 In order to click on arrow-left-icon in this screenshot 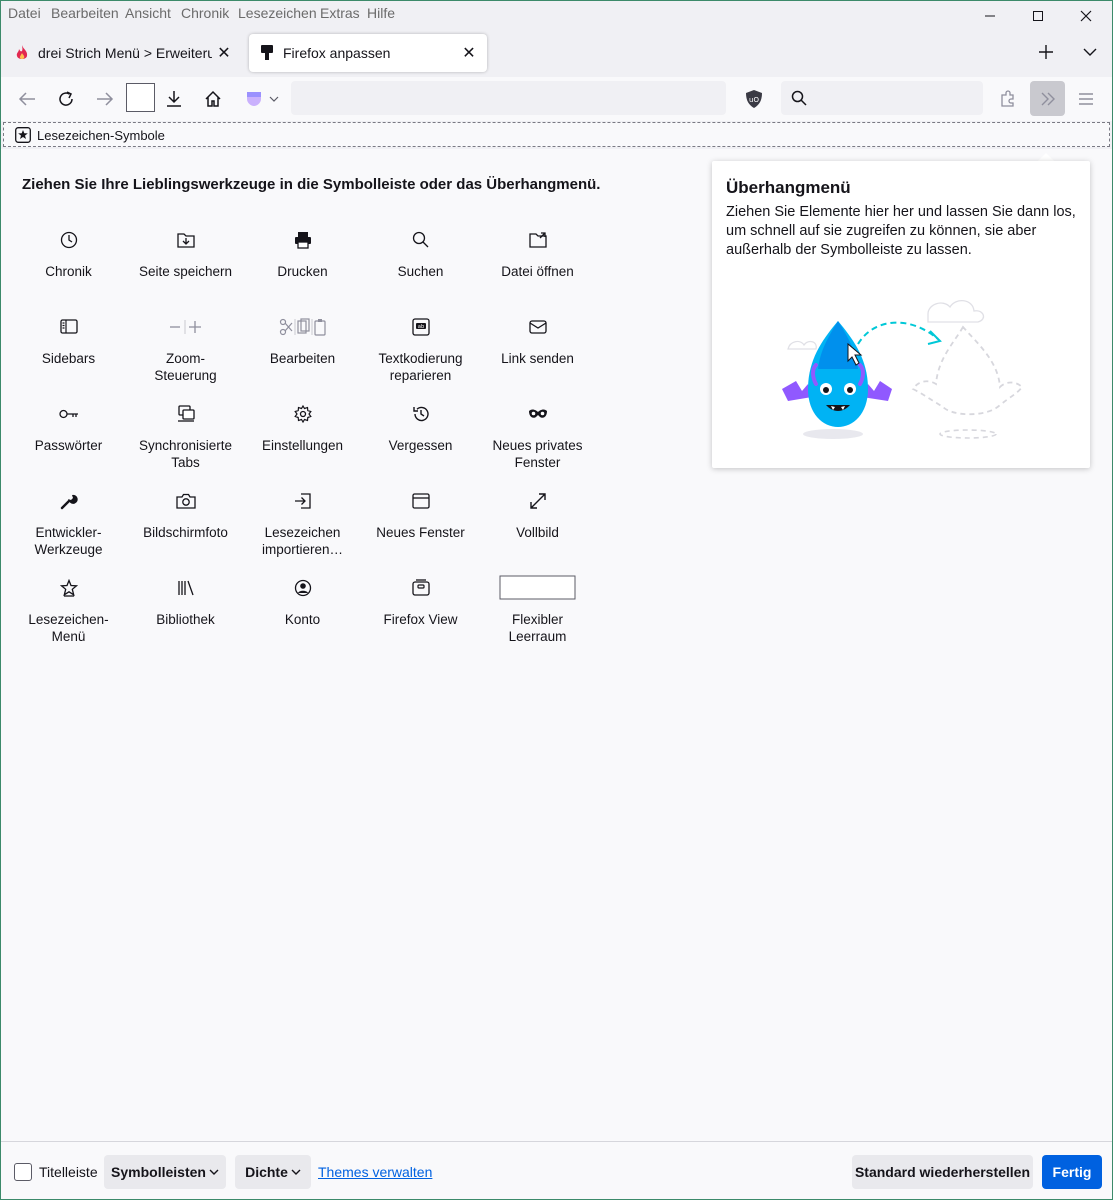, I will do `click(26, 99)`.